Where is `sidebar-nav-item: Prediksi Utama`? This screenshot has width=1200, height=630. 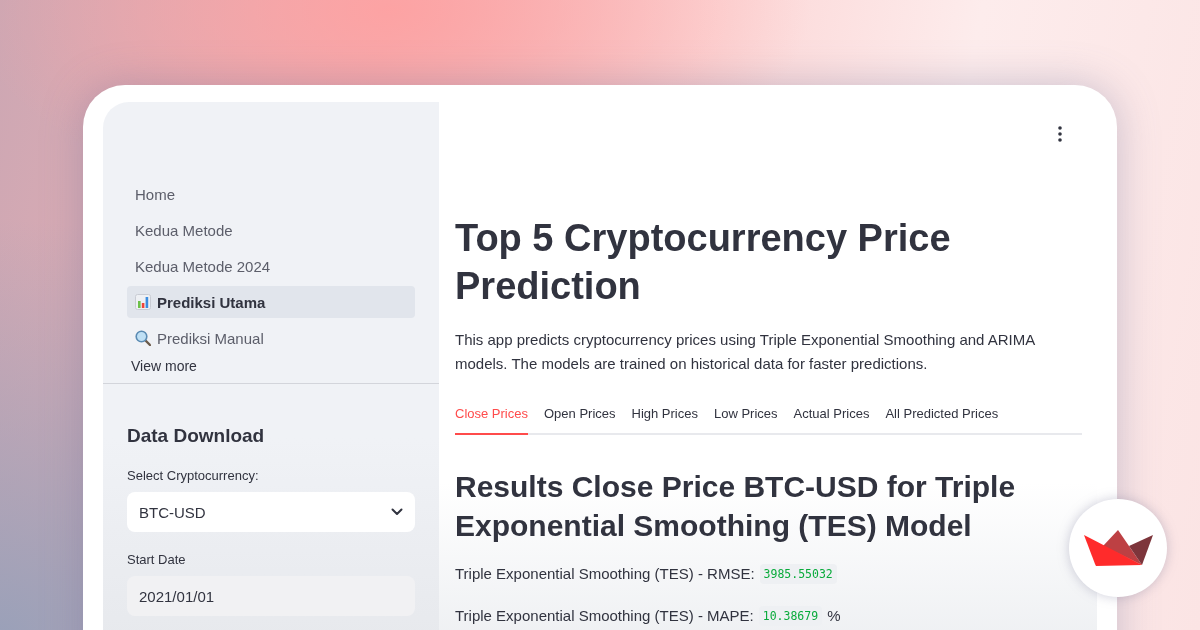
sidebar-nav-item: Prediksi Utama is located at coordinates (271, 302).